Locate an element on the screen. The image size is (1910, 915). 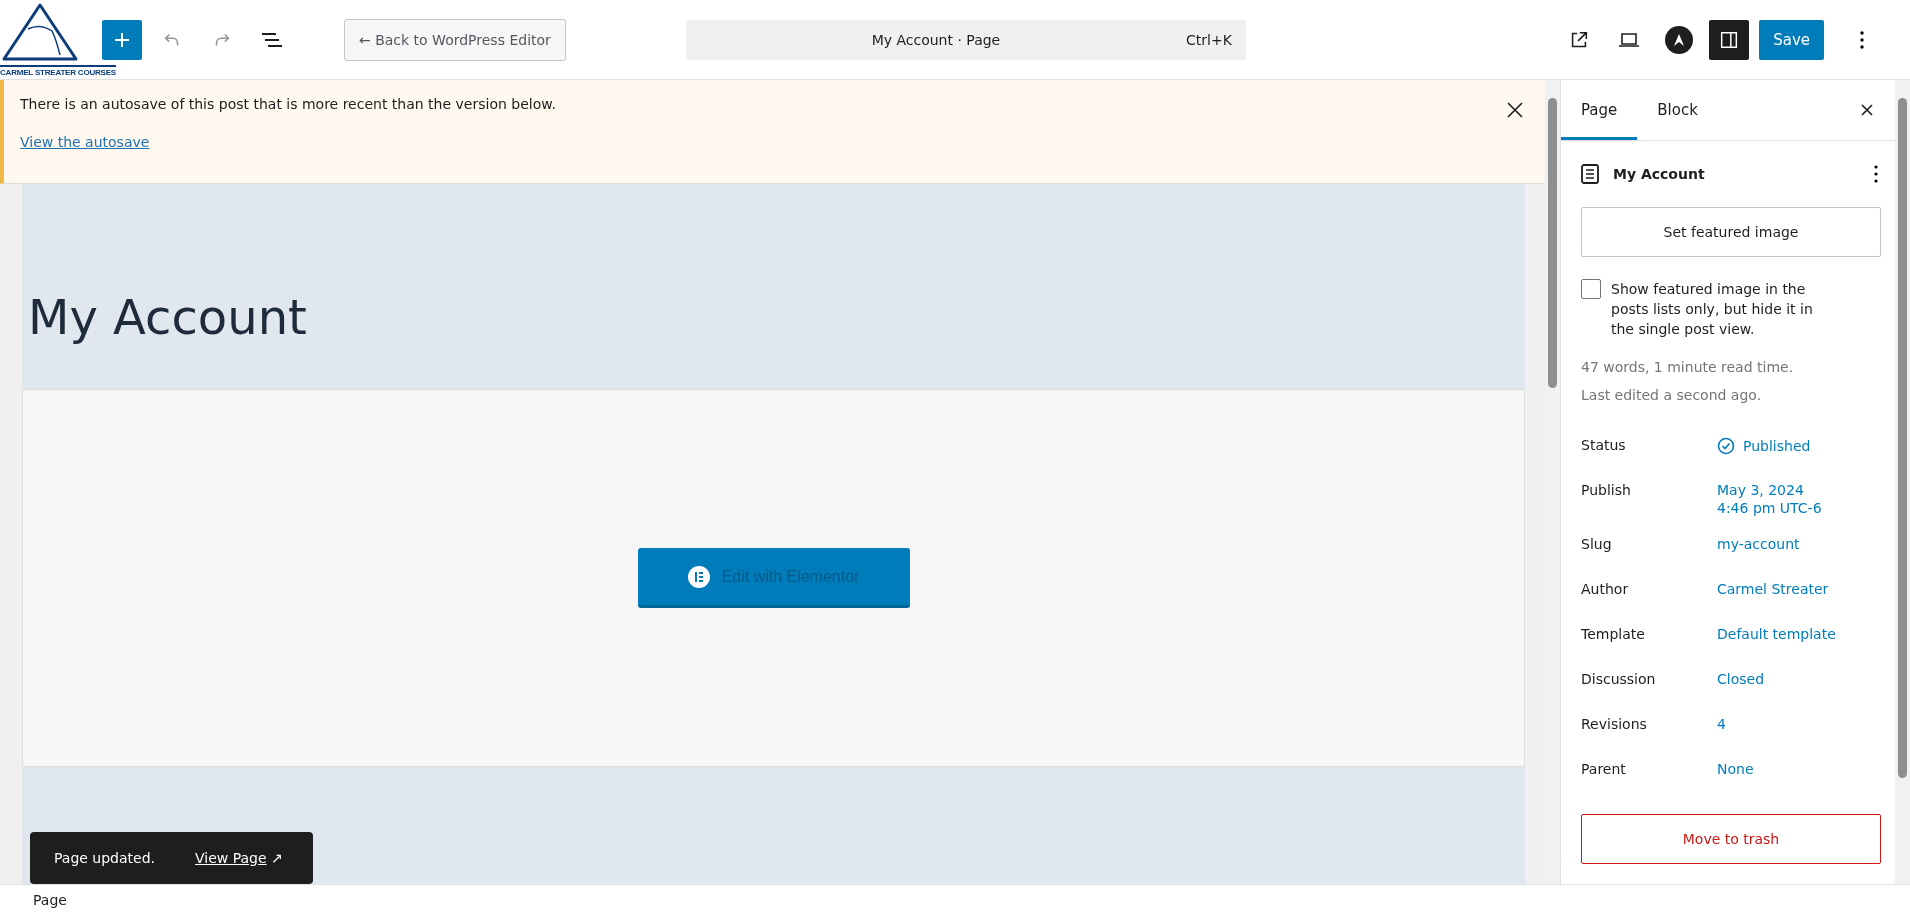
field-value-link: Default template is located at coordinates (1796, 634).